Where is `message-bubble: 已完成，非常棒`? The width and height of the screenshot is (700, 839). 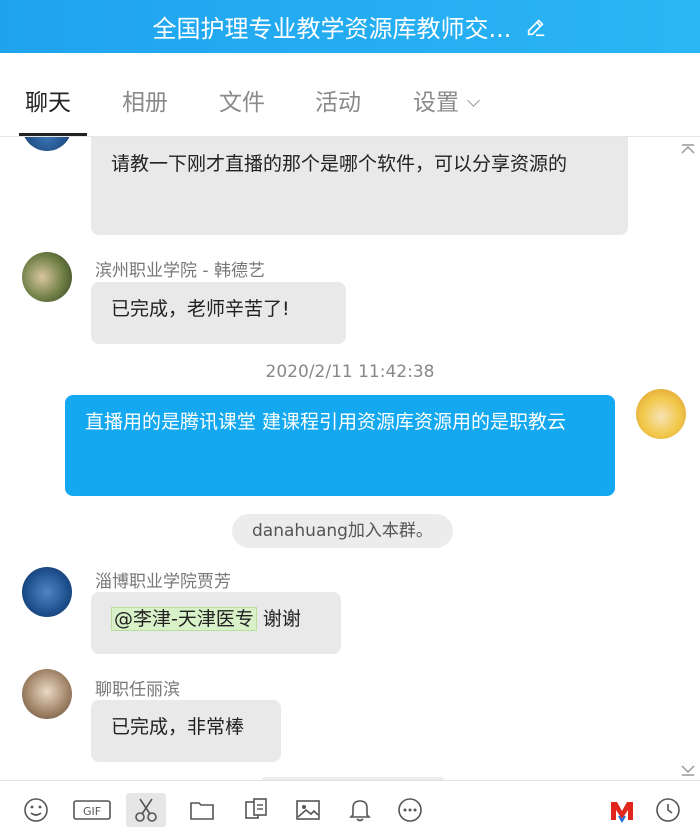
message-bubble: 已完成，非常棒 is located at coordinates (186, 731).